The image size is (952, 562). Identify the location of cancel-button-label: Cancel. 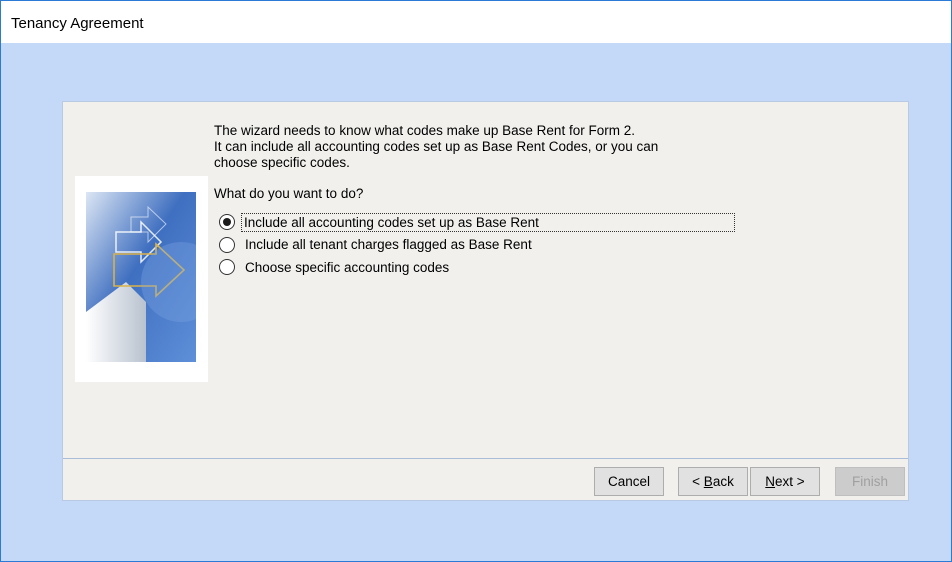
(629, 481).